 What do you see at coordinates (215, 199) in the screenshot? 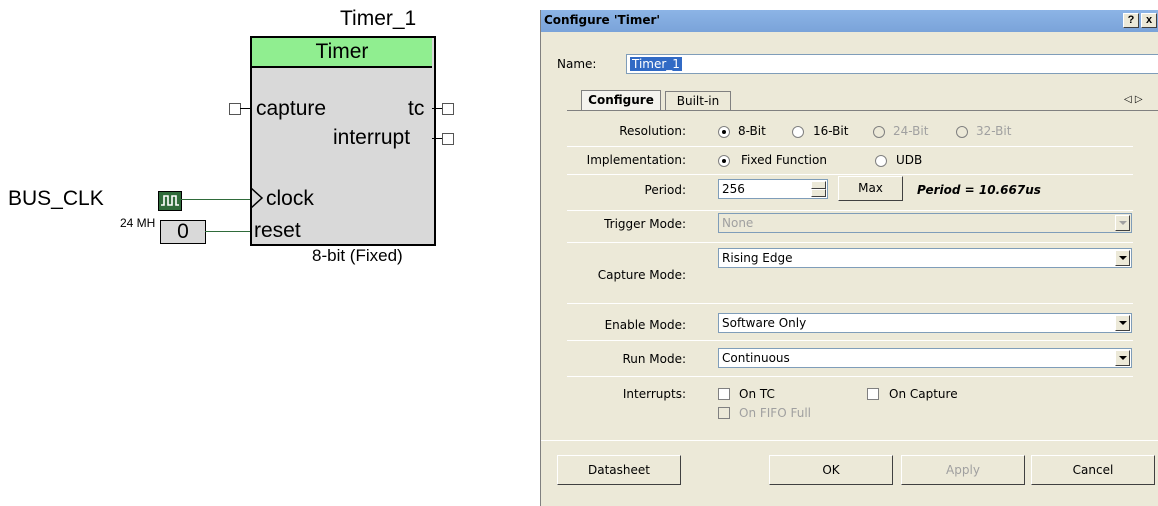
I see `clock-wire` at bounding box center [215, 199].